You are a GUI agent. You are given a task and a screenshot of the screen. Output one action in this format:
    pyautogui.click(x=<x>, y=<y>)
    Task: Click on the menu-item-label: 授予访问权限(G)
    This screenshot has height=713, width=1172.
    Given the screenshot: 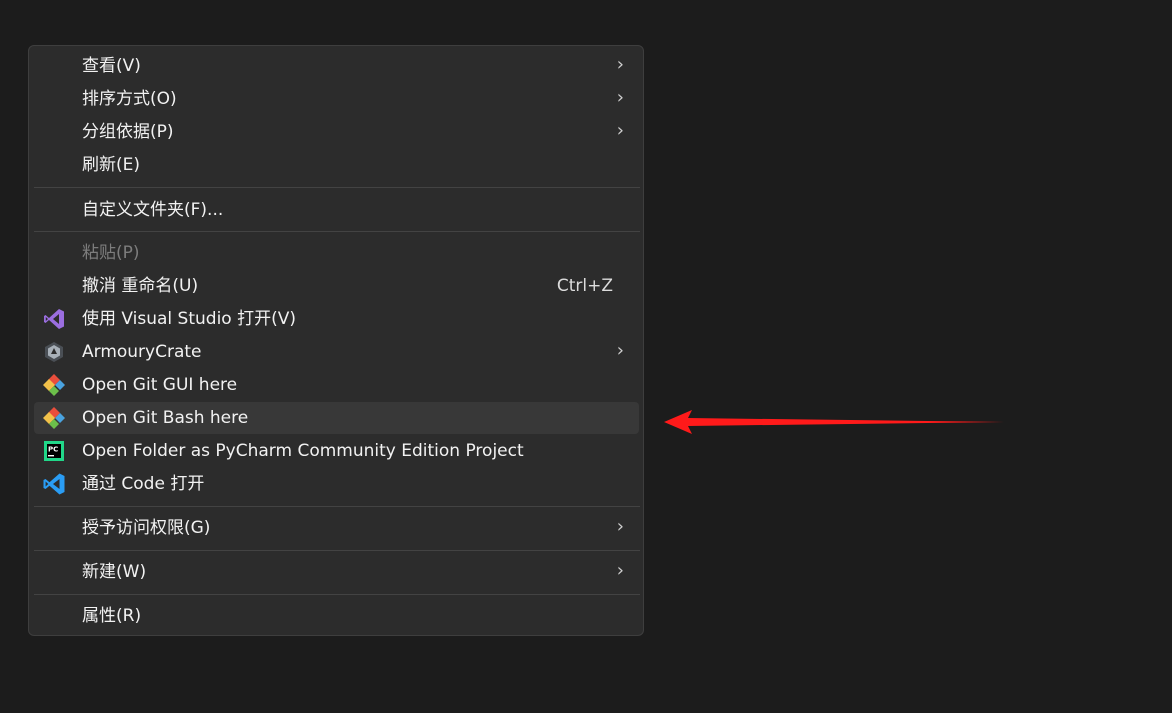 What is the action you would take?
    pyautogui.click(x=146, y=528)
    